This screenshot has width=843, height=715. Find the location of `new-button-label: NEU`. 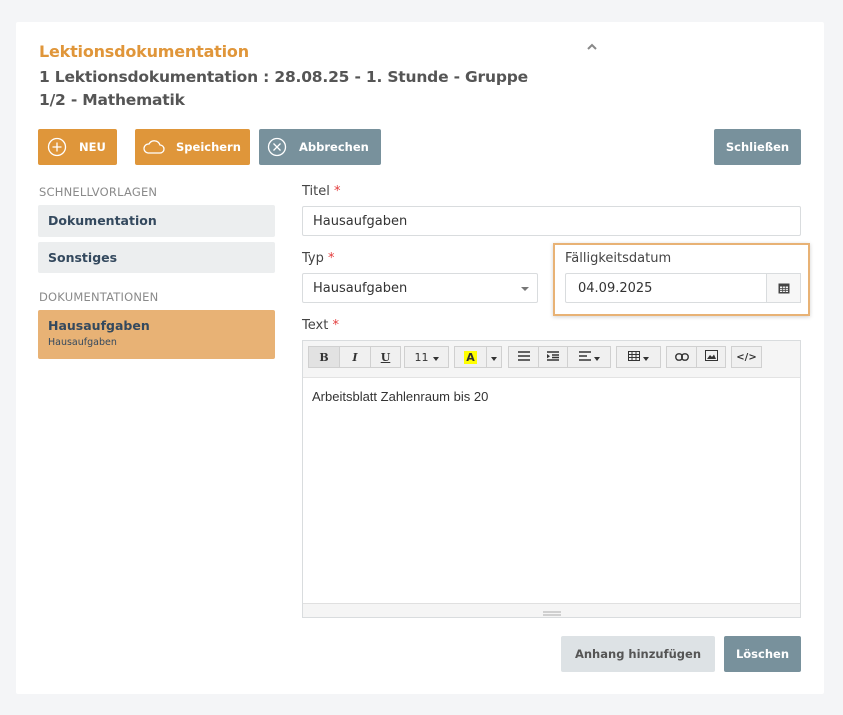

new-button-label: NEU is located at coordinates (92, 147).